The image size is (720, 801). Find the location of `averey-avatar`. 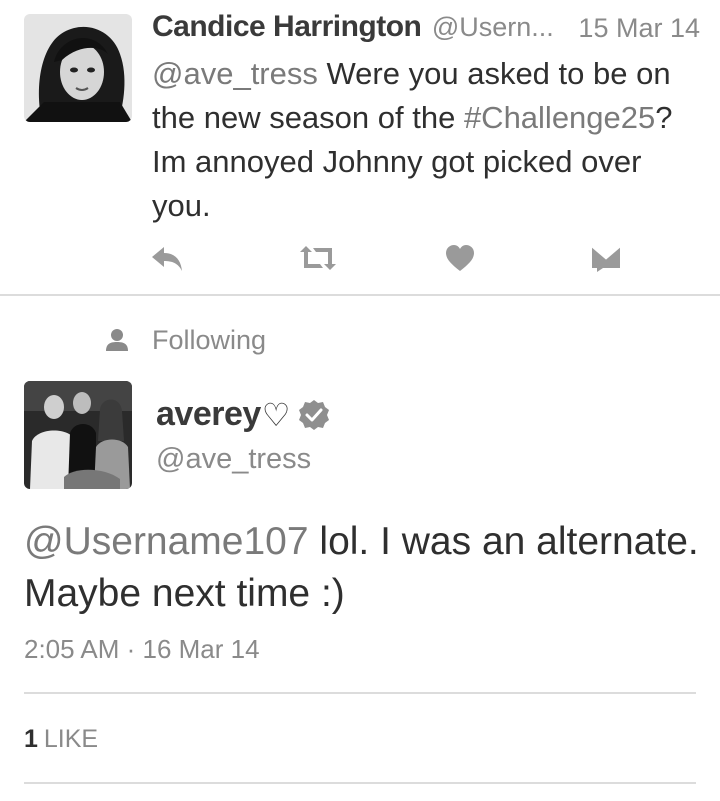

averey-avatar is located at coordinates (78, 435).